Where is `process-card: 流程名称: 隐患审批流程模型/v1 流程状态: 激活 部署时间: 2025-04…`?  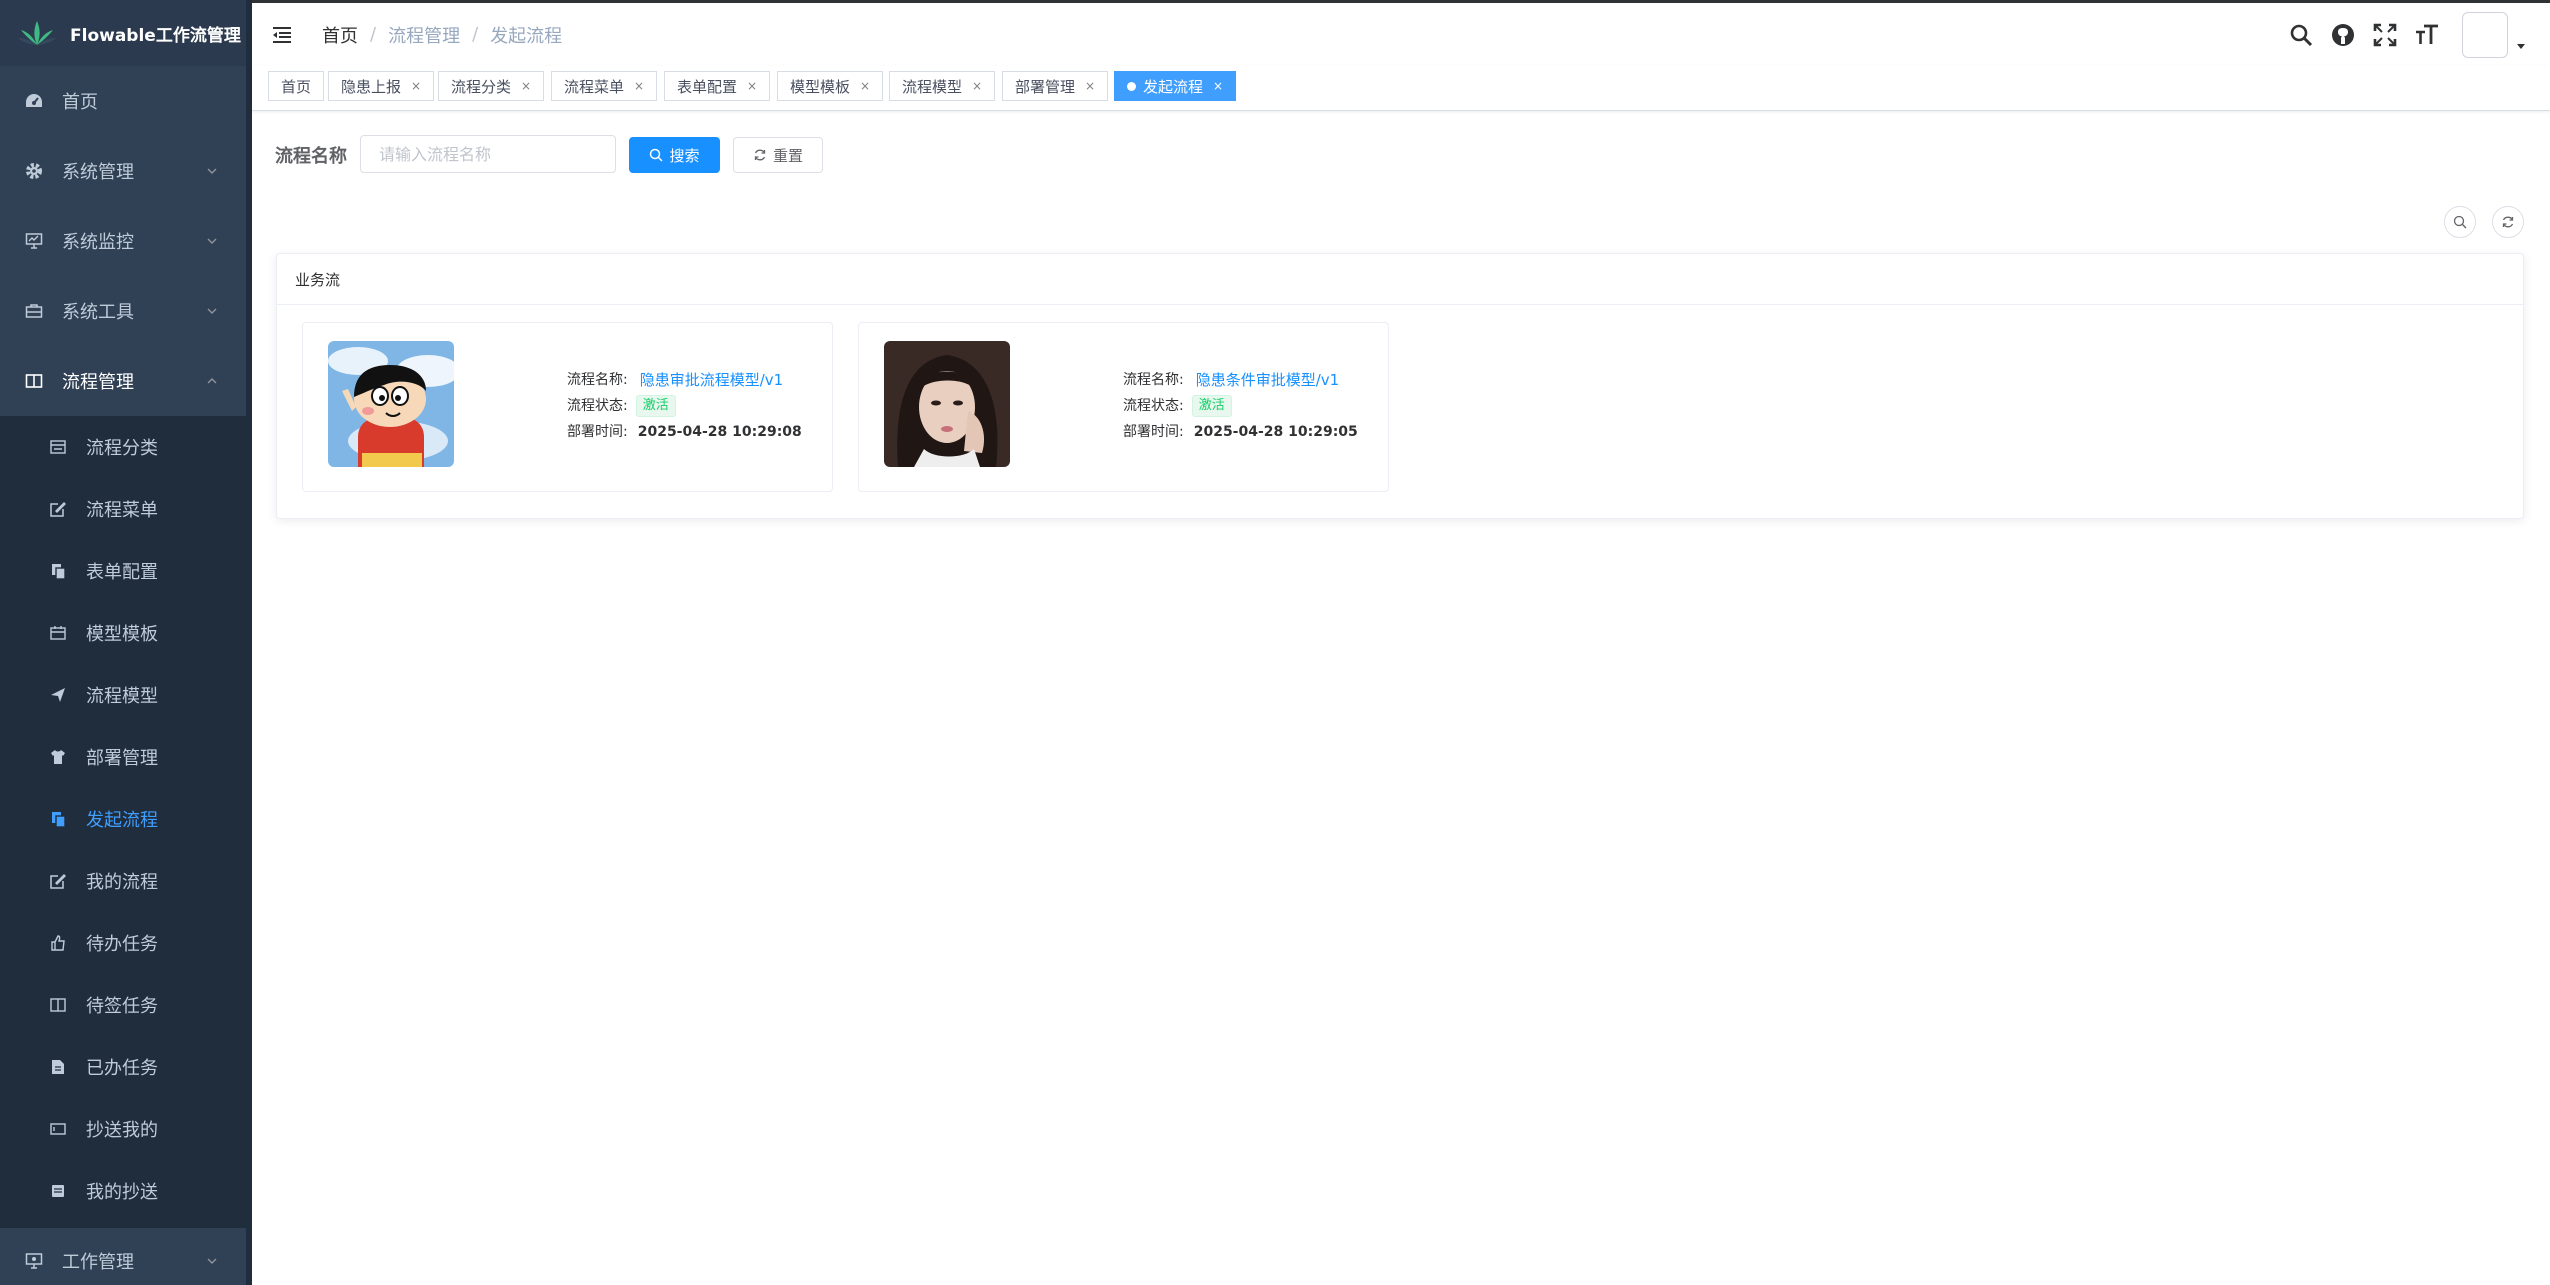 process-card: 流程名称: 隐患审批流程模型/v1 流程状态: 激活 部署时间: 2025-04… is located at coordinates (567, 407).